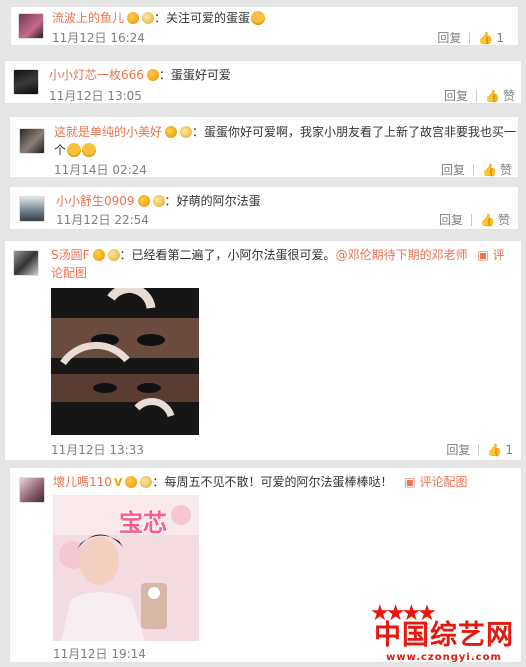  What do you see at coordinates (218, 201) in the screenshot?
I see `comment-text: 好萌的阿尔法蛋` at bounding box center [218, 201].